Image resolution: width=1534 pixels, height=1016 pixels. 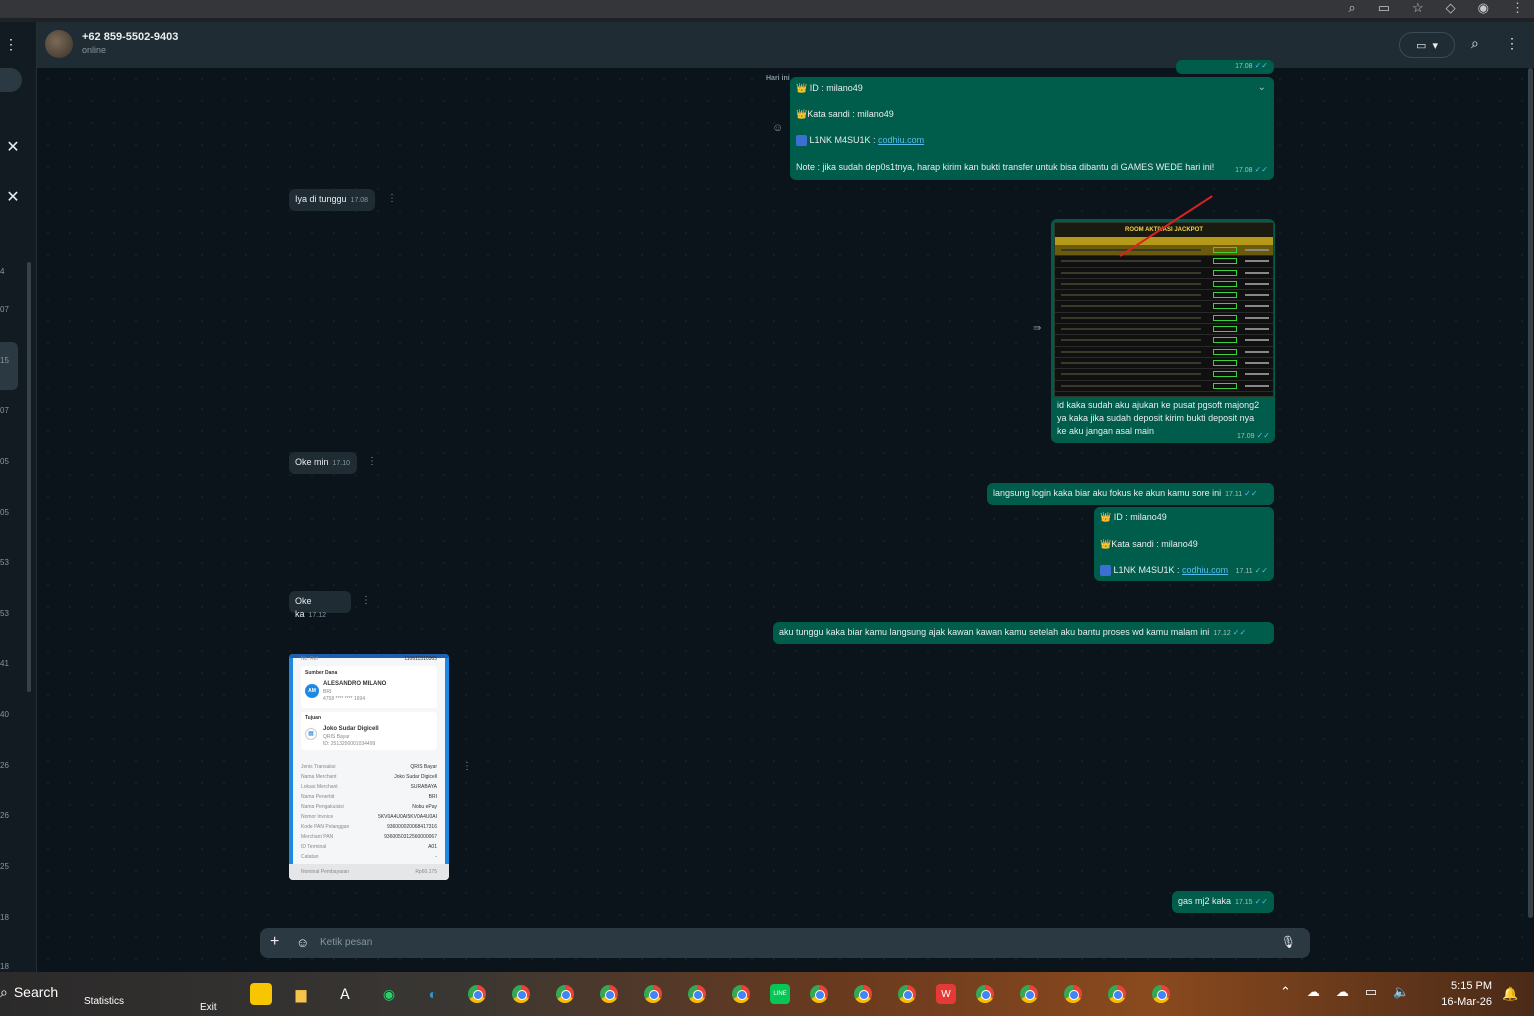 What do you see at coordinates (1401, 992) in the screenshot?
I see `volume-icon: 🔈` at bounding box center [1401, 992].